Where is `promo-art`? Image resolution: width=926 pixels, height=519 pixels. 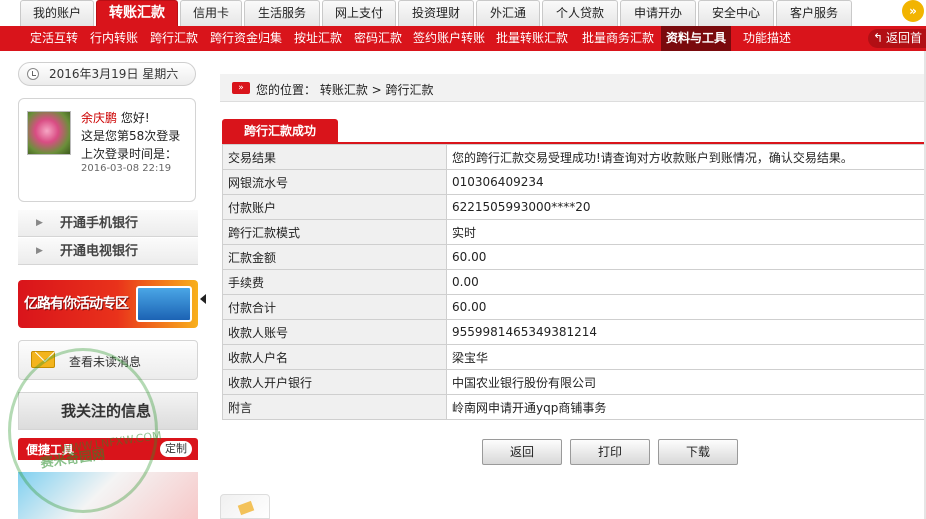
promo-art is located at coordinates (164, 304).